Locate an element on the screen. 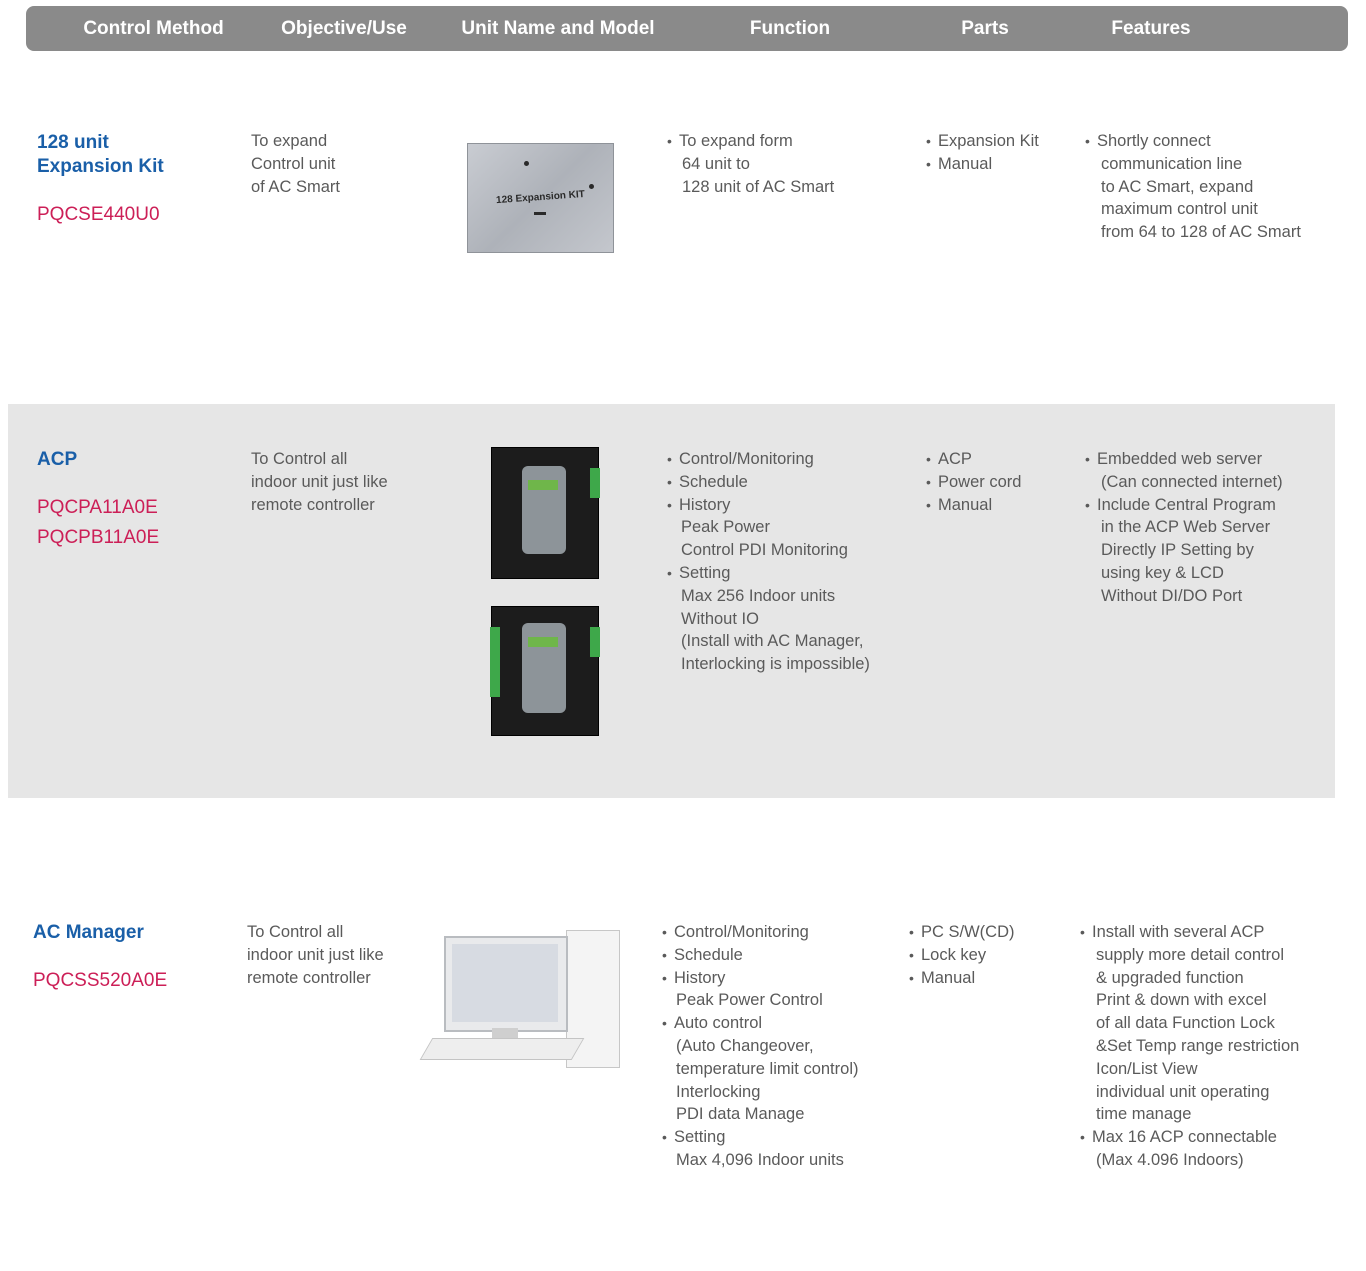 This screenshot has height=1271, width=1366. list-item: Schedule is located at coordinates (760, 955).